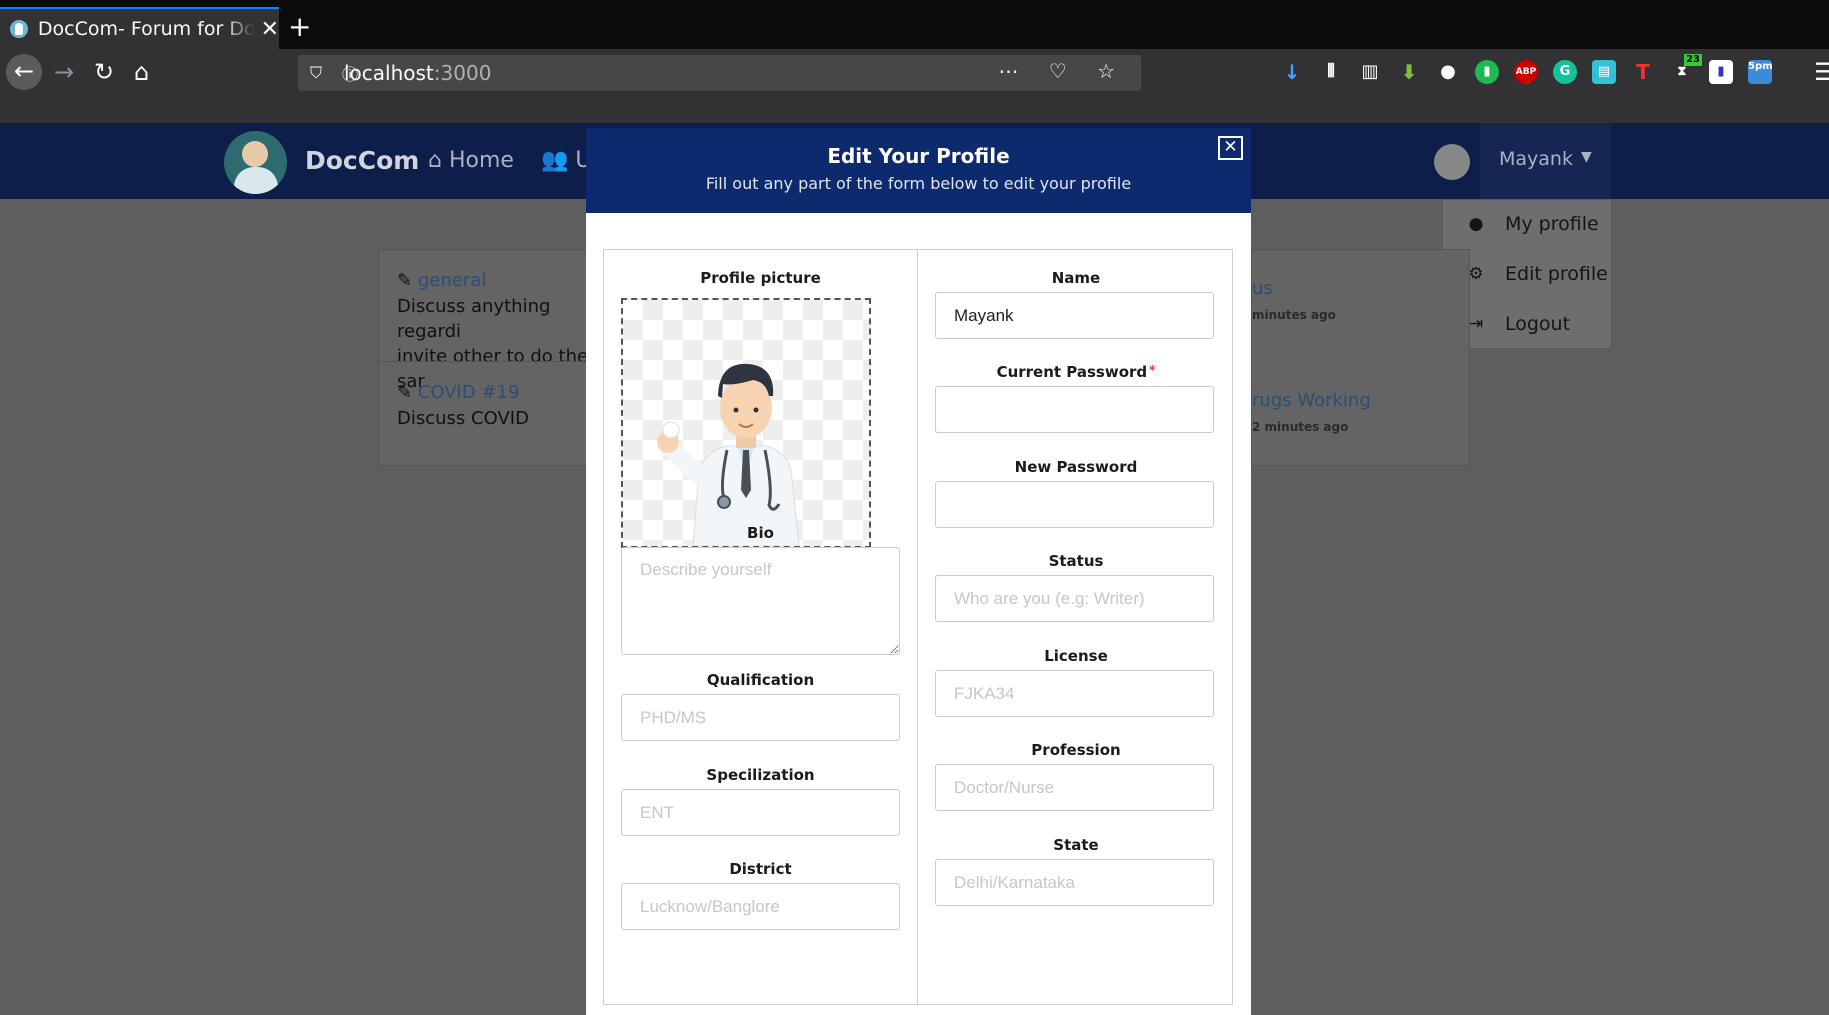  Describe the element at coordinates (489, 361) in the screenshot. I see `card-divider` at that location.